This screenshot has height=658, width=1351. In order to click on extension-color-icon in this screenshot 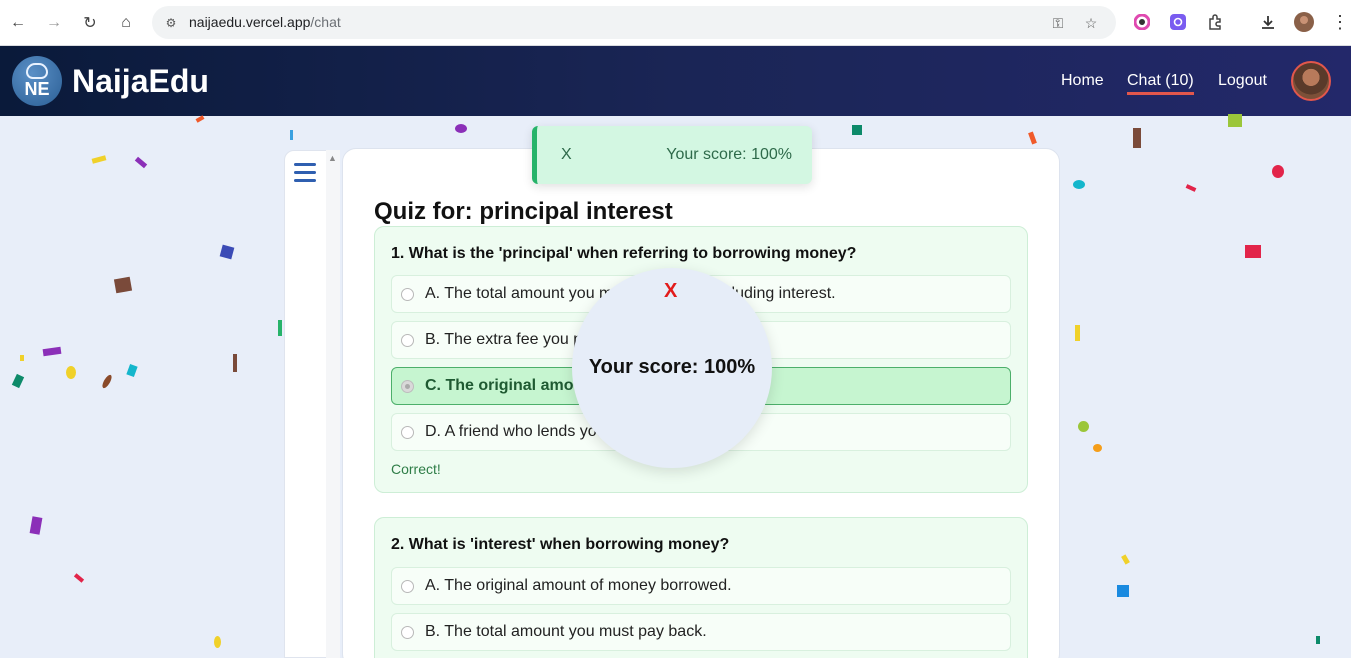, I will do `click(1142, 22)`.